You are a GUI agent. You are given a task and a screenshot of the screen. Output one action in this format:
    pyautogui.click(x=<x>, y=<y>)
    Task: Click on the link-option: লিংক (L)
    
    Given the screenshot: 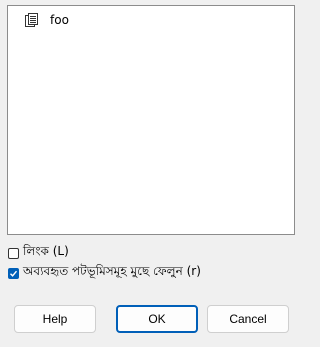 What is the action you would take?
    pyautogui.click(x=38, y=252)
    